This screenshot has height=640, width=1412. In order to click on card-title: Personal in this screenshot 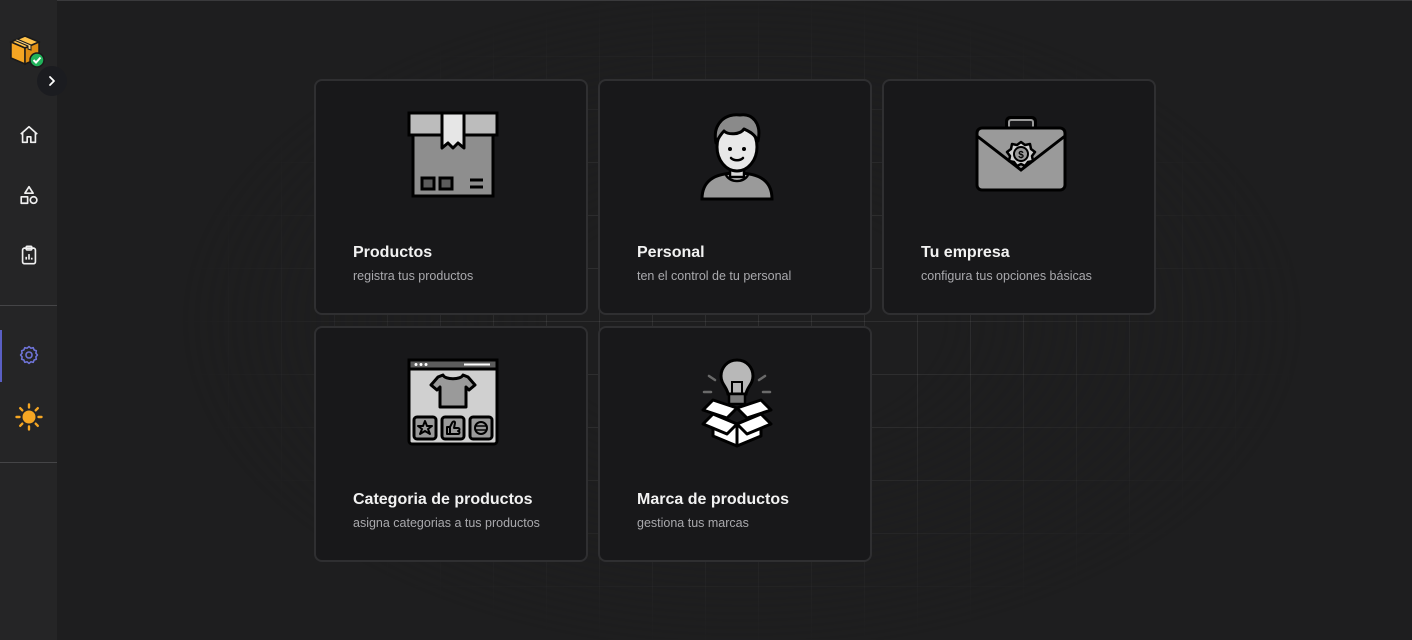, I will do `click(671, 252)`.